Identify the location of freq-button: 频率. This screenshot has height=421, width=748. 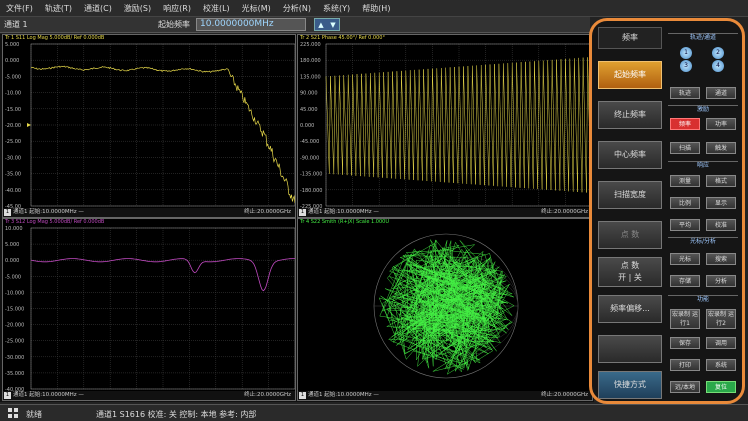
(685, 124).